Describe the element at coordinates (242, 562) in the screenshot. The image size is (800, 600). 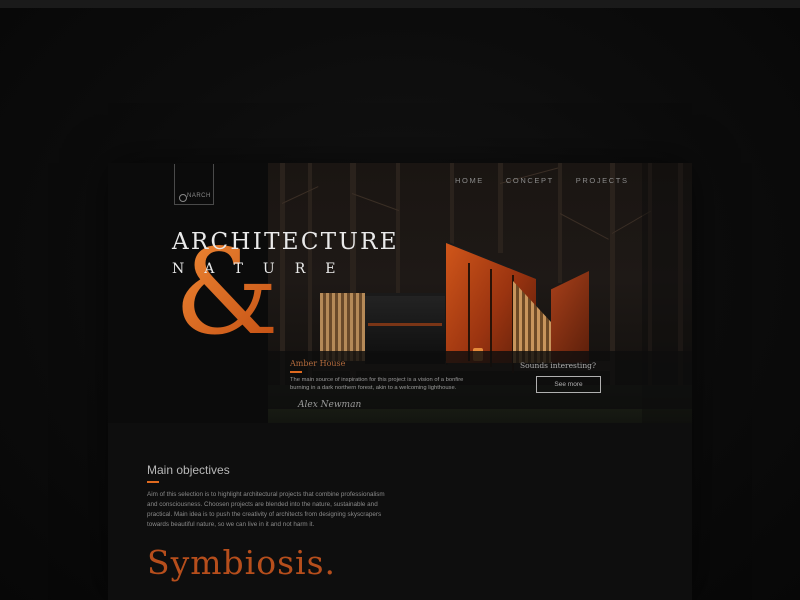
I see `feature-word: Symbiosis.` at that location.